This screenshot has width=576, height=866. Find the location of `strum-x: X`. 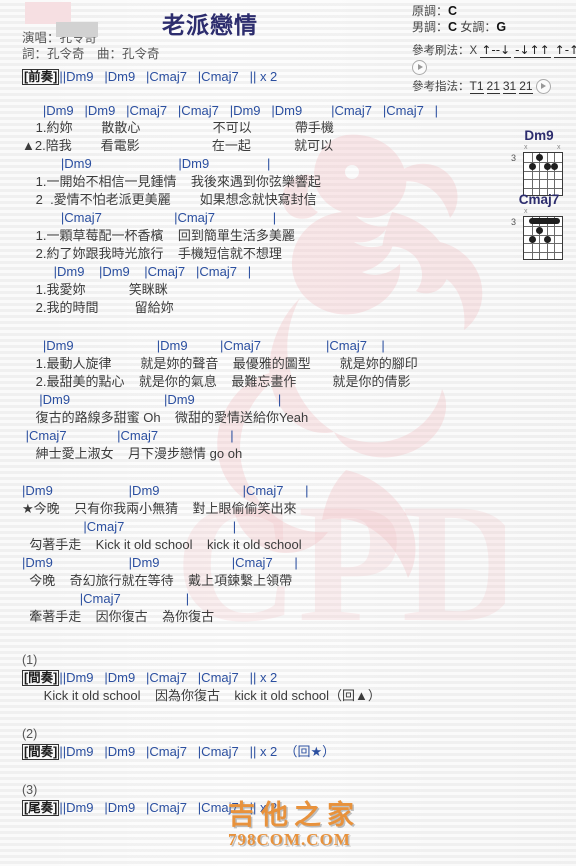

strum-x: X is located at coordinates (473, 51).